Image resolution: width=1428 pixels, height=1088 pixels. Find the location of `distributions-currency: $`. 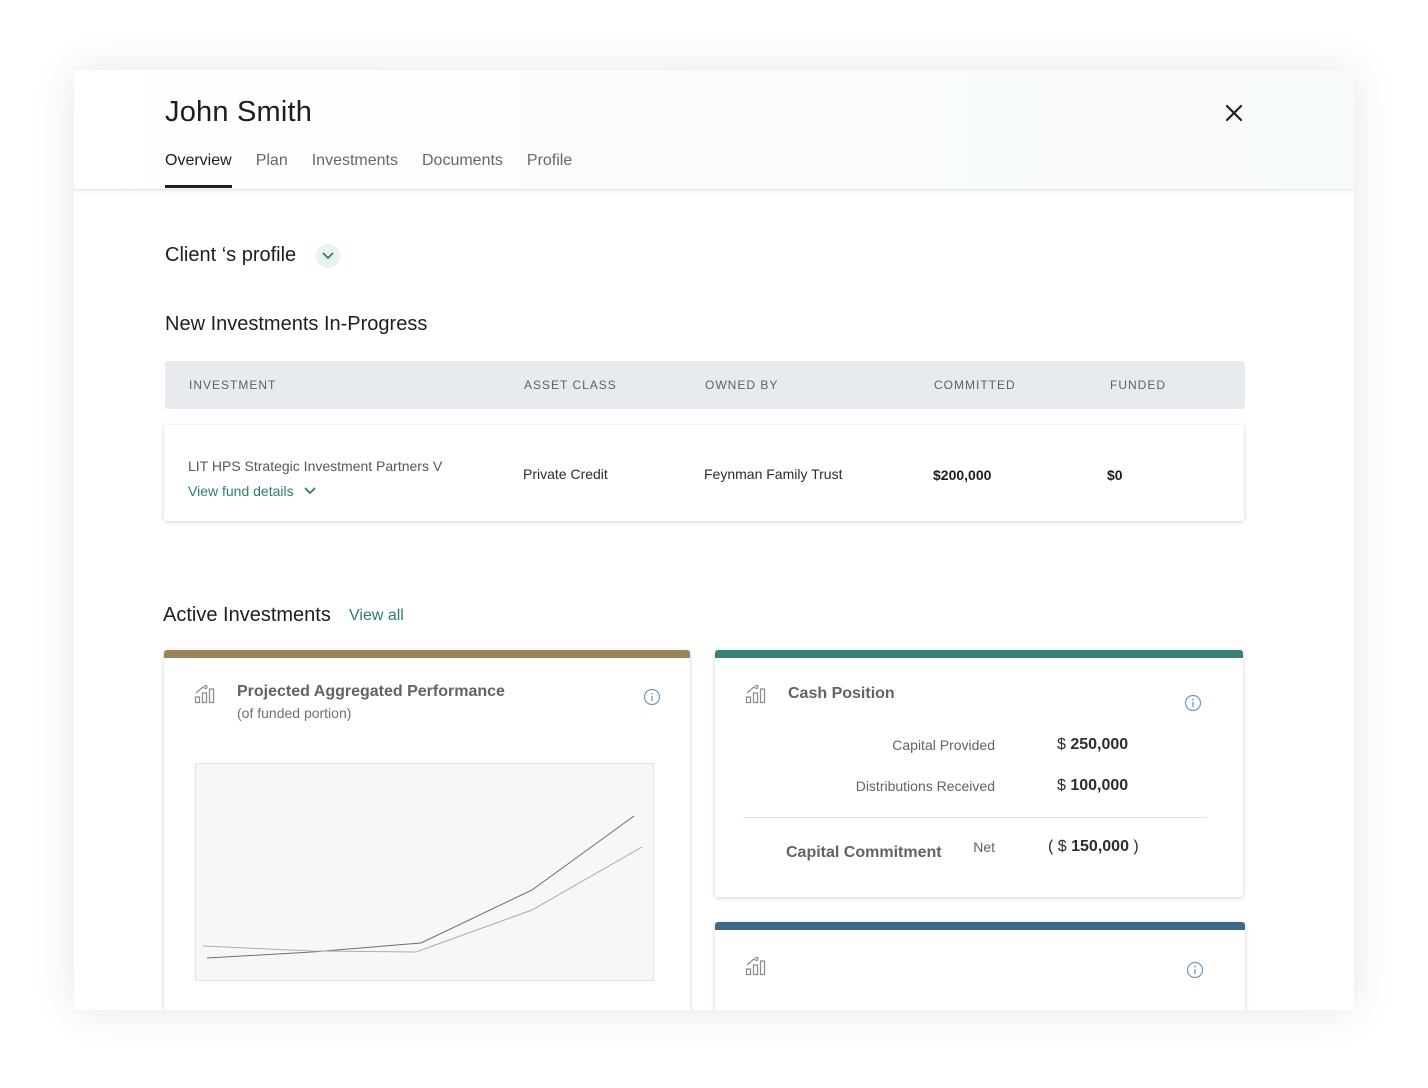

distributions-currency: $ is located at coordinates (1061, 785).